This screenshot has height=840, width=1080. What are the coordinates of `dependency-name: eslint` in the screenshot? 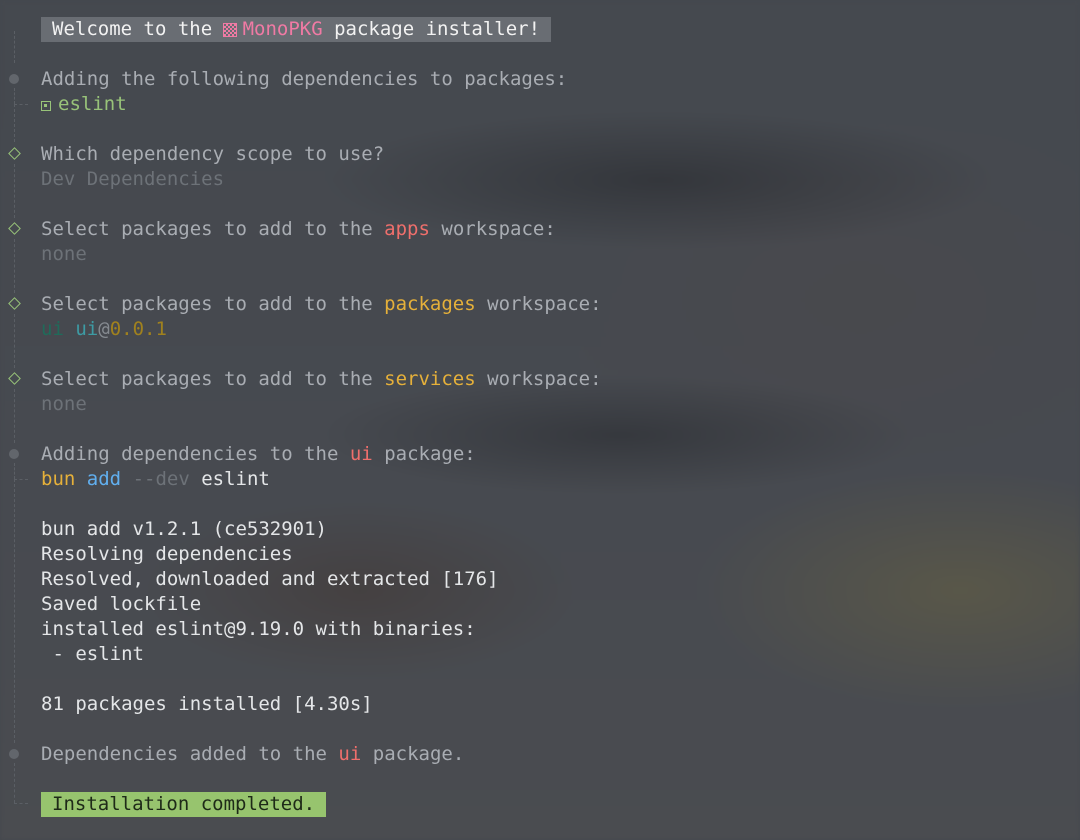 It's located at (92, 104).